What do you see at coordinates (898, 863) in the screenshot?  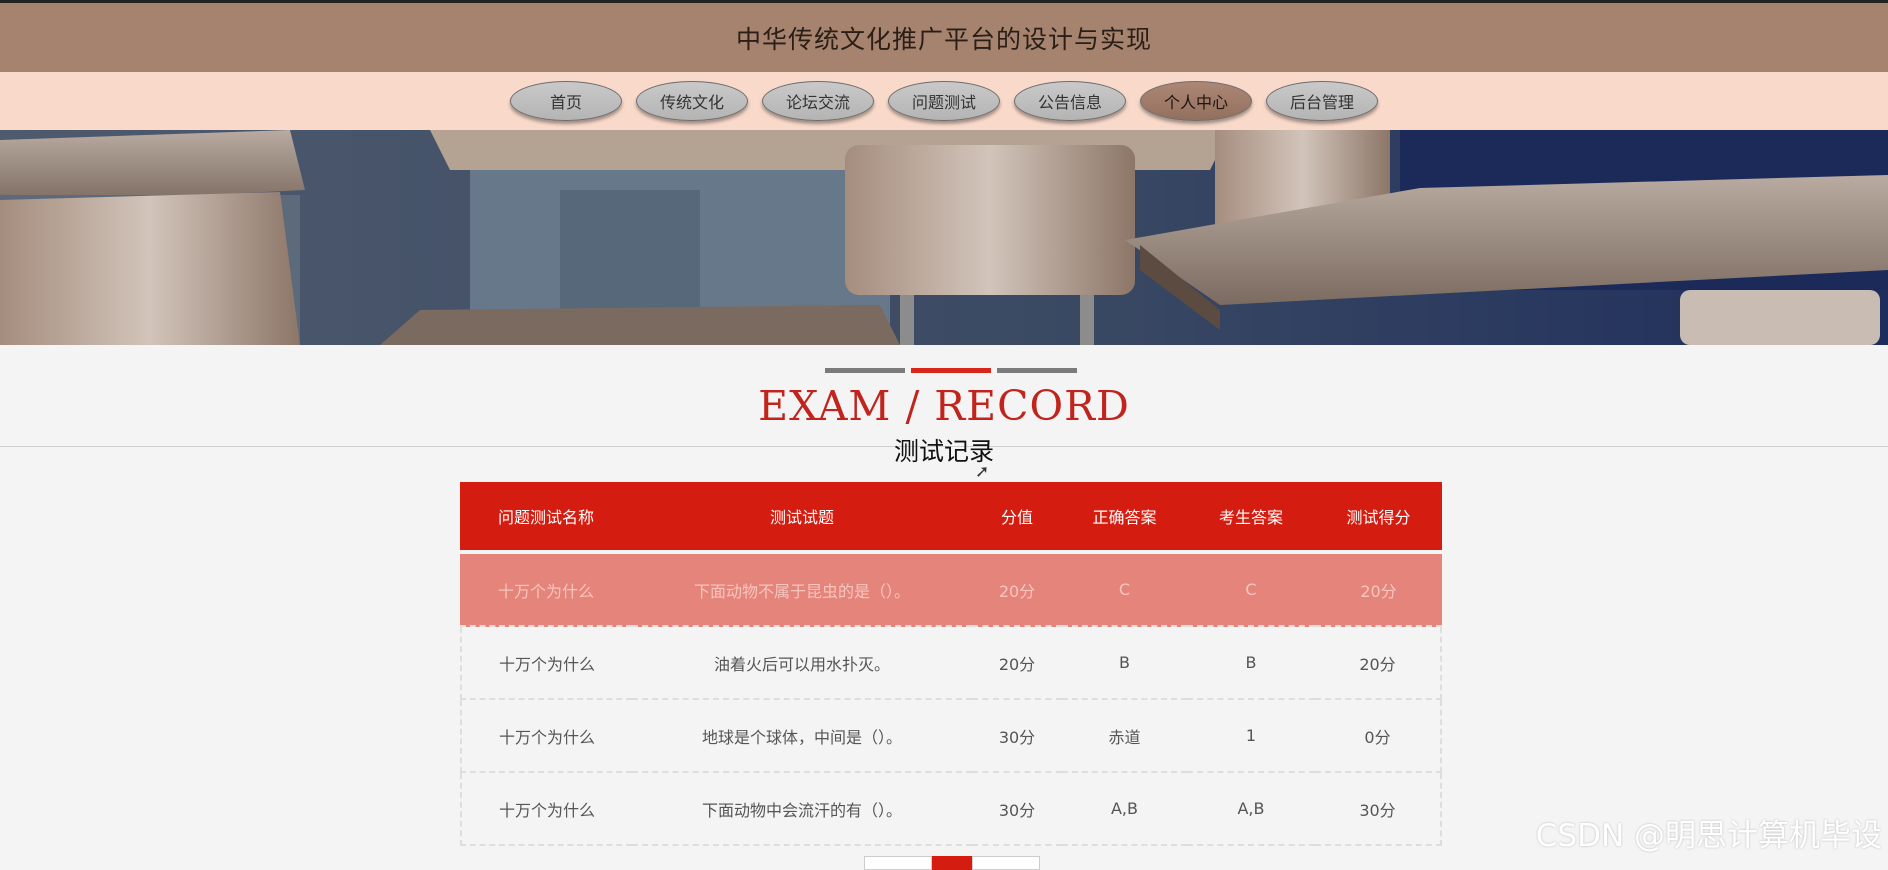 I see `pagination-prev-button` at bounding box center [898, 863].